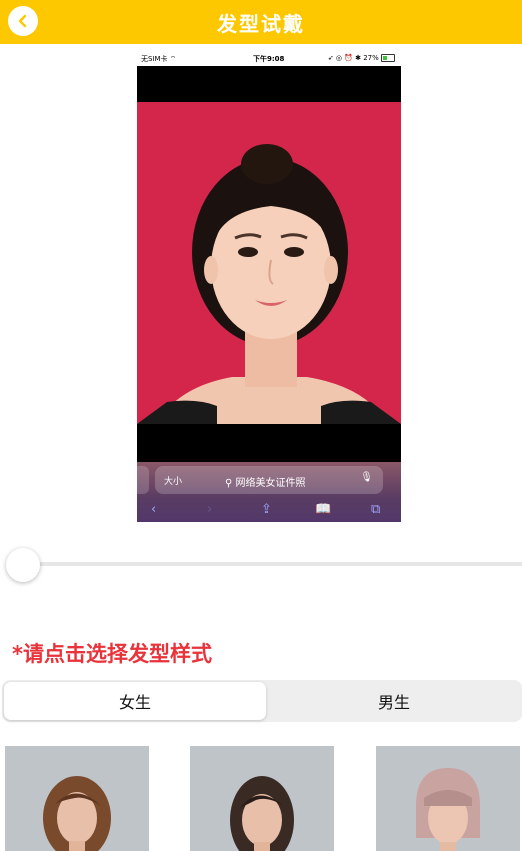 The height and width of the screenshot is (851, 522). I want to click on page-title: 发型试戴, so click(261, 23).